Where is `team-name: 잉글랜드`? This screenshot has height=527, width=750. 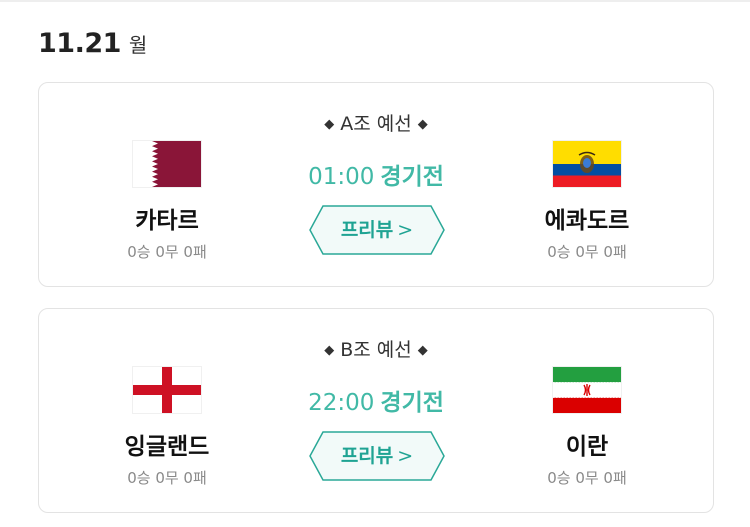 team-name: 잉글랜드 is located at coordinates (167, 447).